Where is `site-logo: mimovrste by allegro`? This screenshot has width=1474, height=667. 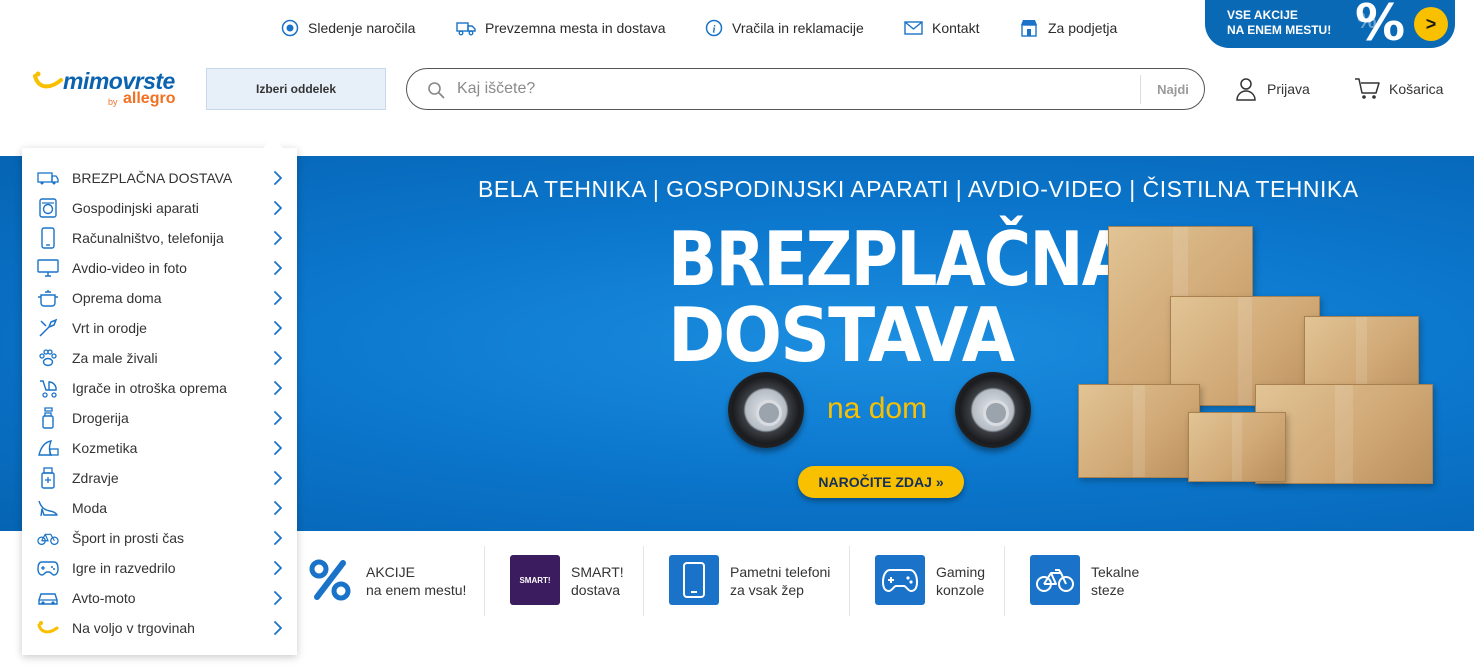
site-logo: mimovrste by allegro is located at coordinates (108, 90).